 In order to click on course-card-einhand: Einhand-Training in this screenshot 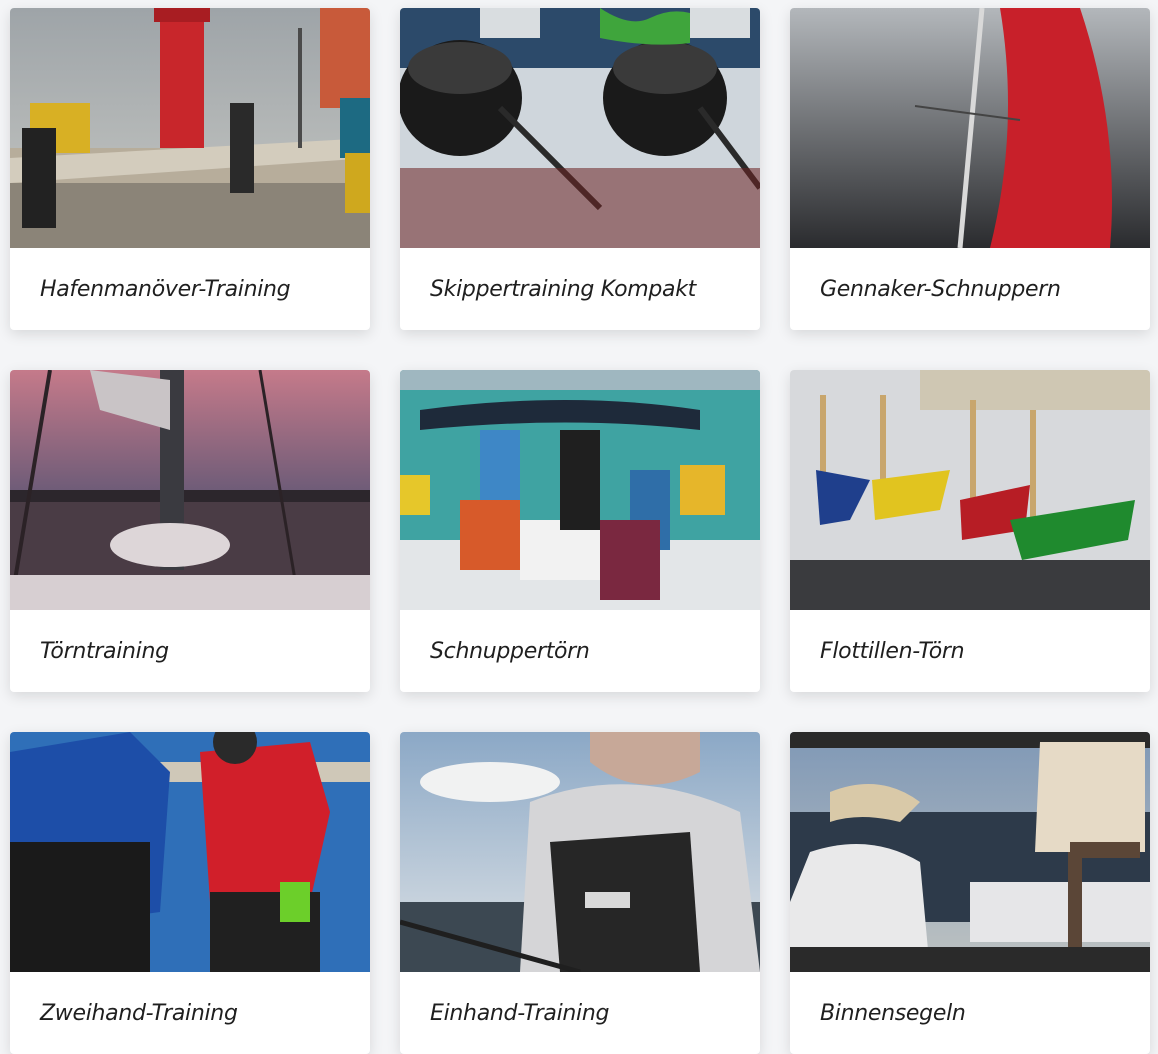, I will do `click(580, 893)`.